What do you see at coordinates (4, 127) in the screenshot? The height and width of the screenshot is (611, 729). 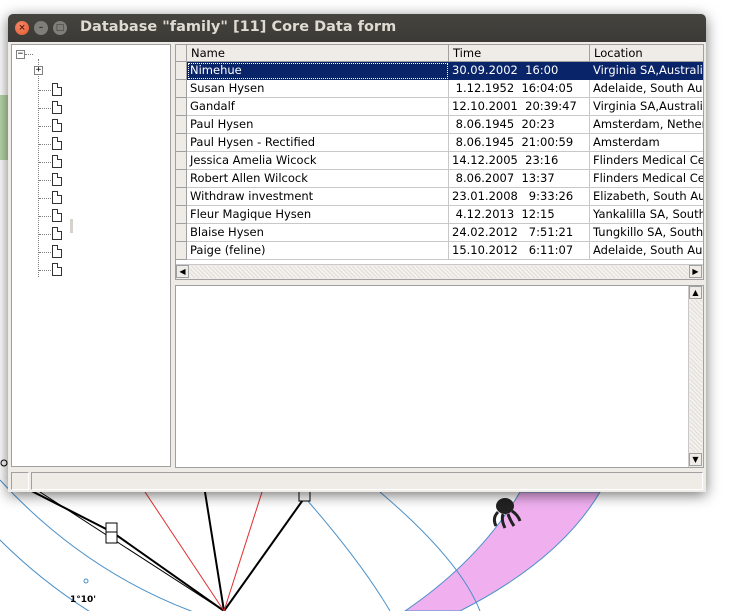 I see `green-wedge` at bounding box center [4, 127].